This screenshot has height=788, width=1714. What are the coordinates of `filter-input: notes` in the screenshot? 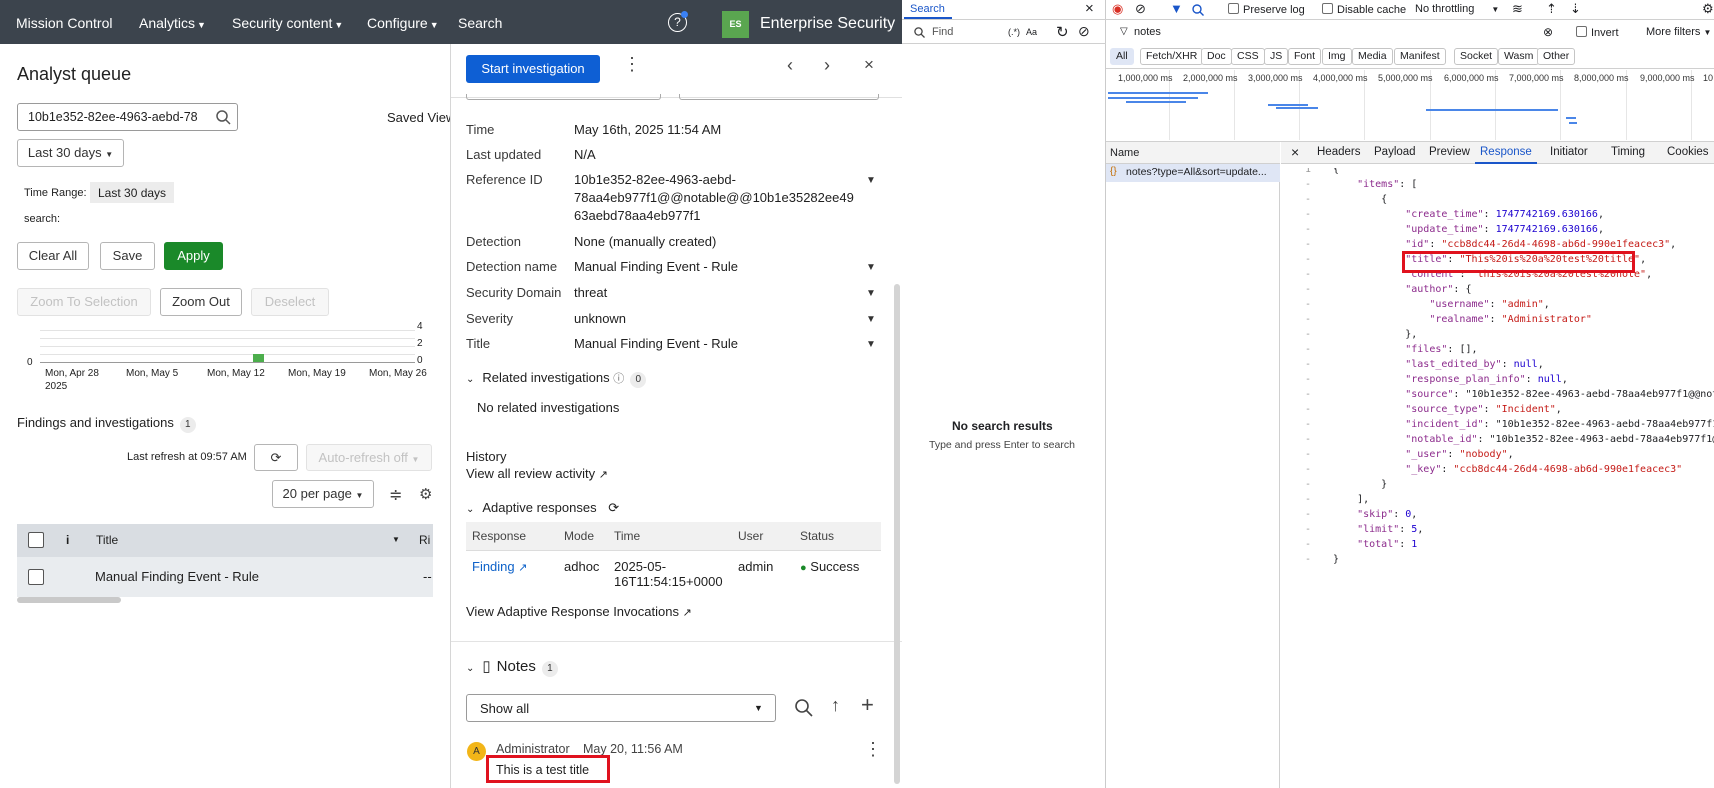 It's located at (1147, 32).